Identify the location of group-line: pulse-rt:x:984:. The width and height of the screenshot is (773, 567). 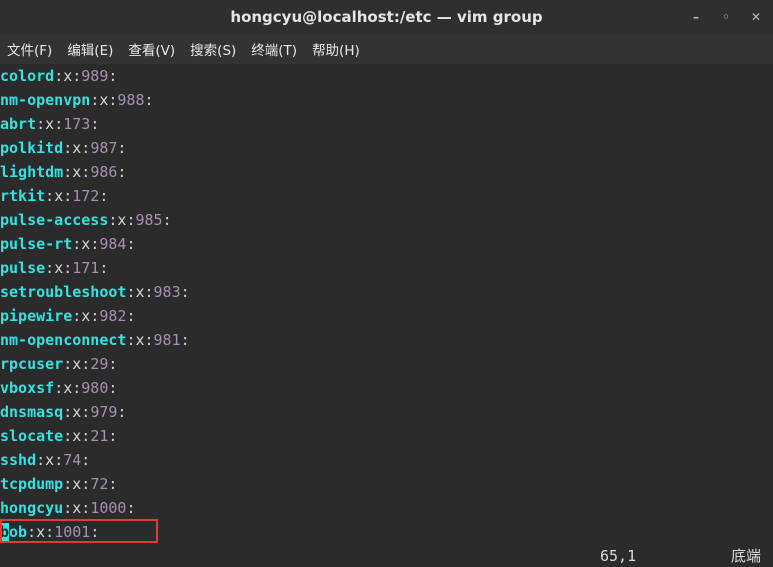
(67, 244).